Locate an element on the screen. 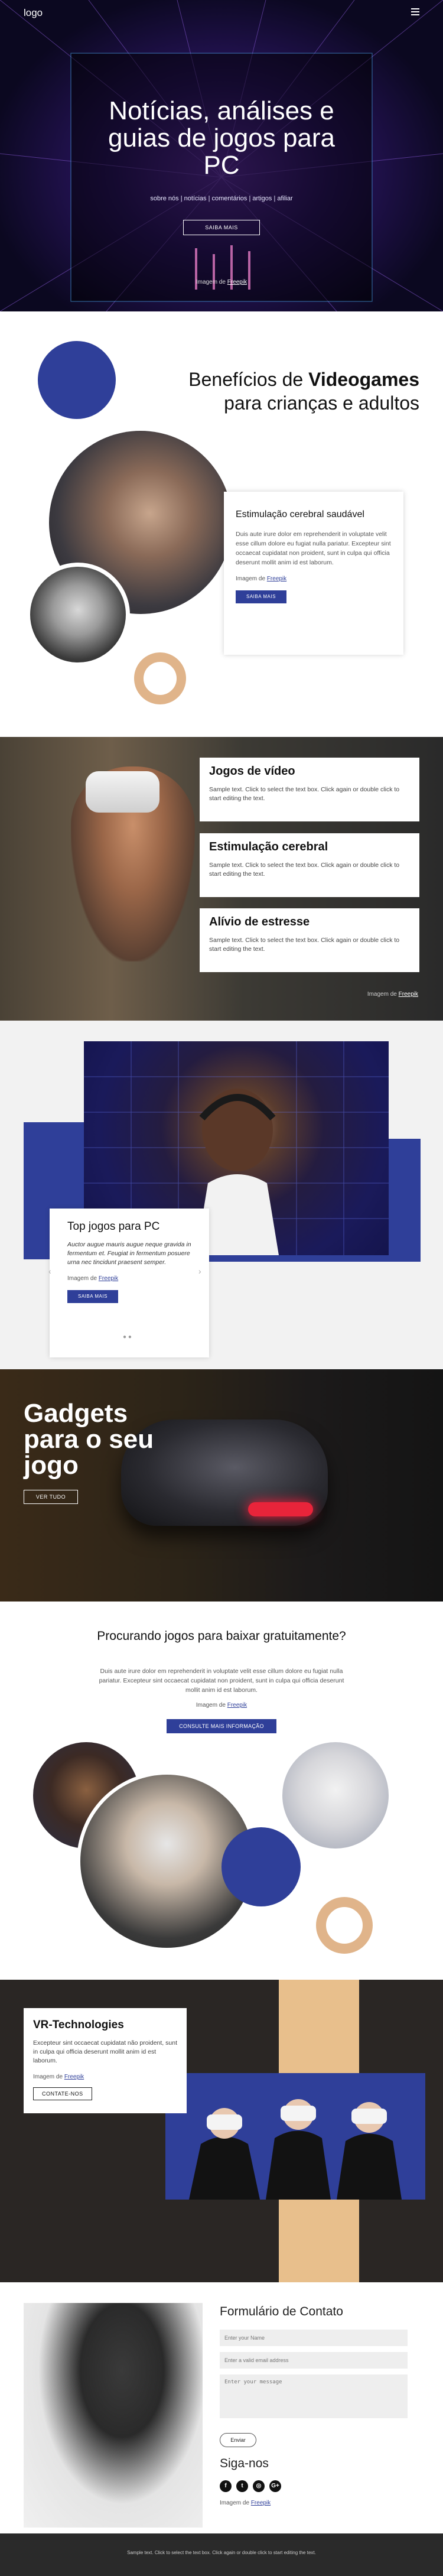  vr-technologies-title: VR-Technologies is located at coordinates (78, 2025).